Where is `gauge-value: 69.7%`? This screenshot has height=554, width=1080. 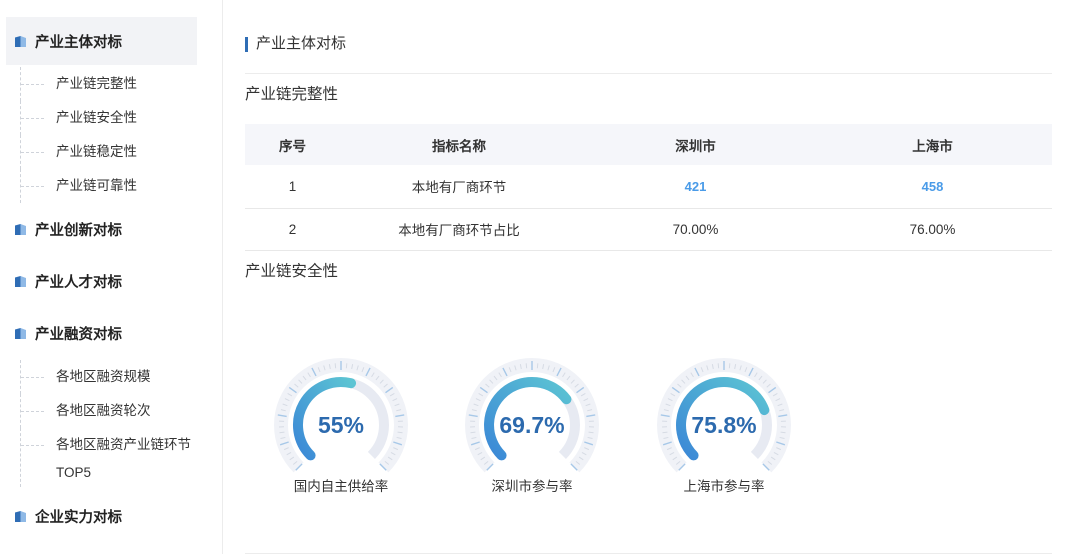
gauge-value: 69.7% is located at coordinates (532, 425).